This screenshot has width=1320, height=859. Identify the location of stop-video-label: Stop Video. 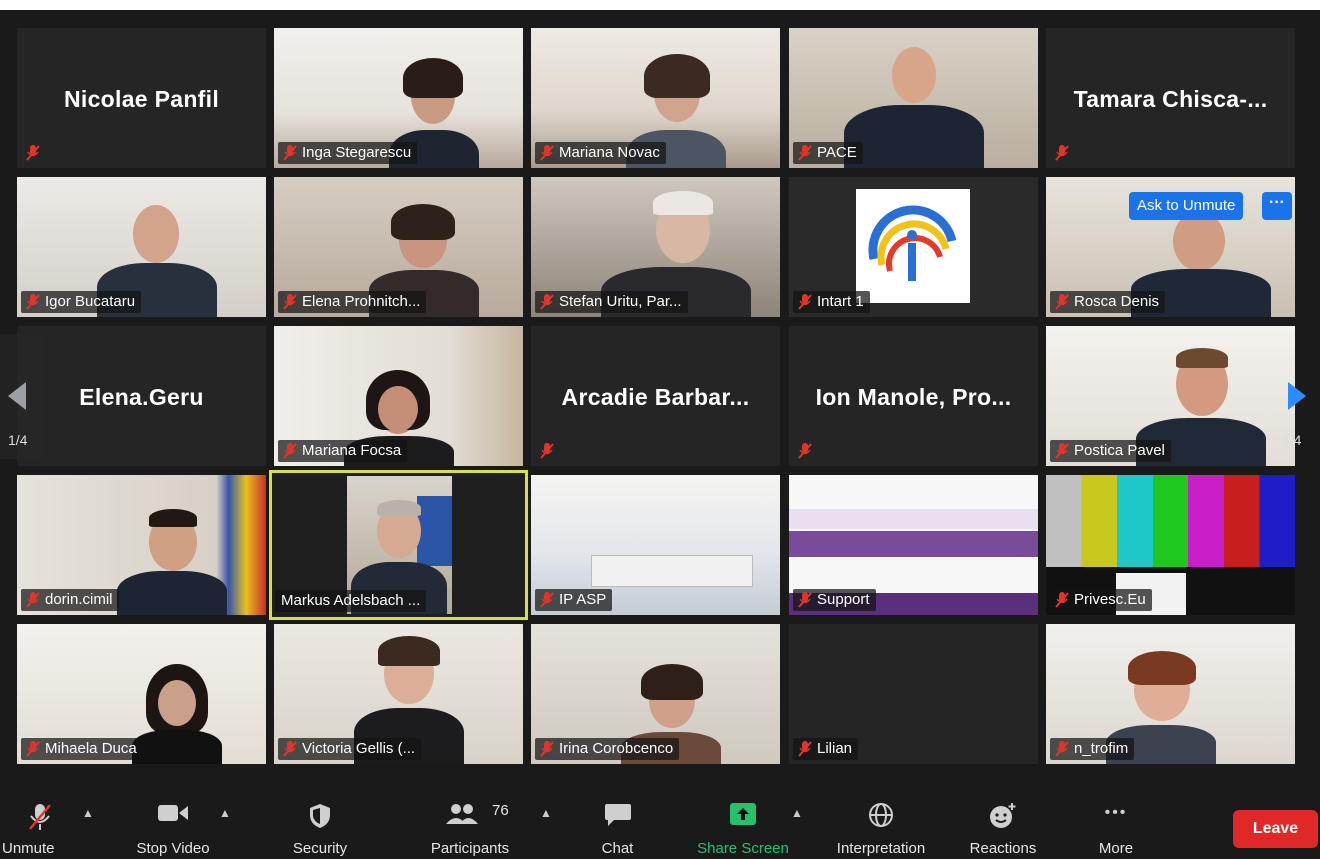
(173, 848).